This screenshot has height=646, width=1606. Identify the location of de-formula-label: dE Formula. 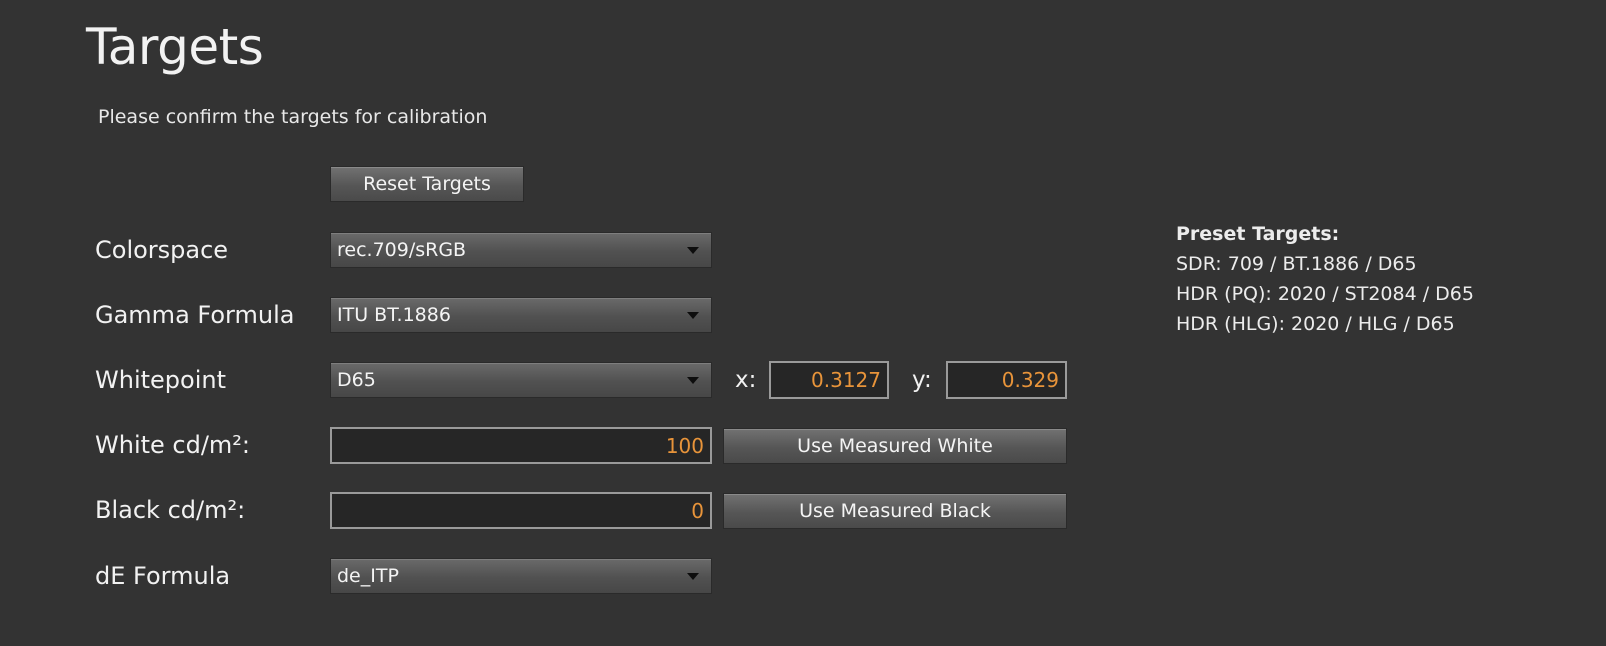
(163, 576).